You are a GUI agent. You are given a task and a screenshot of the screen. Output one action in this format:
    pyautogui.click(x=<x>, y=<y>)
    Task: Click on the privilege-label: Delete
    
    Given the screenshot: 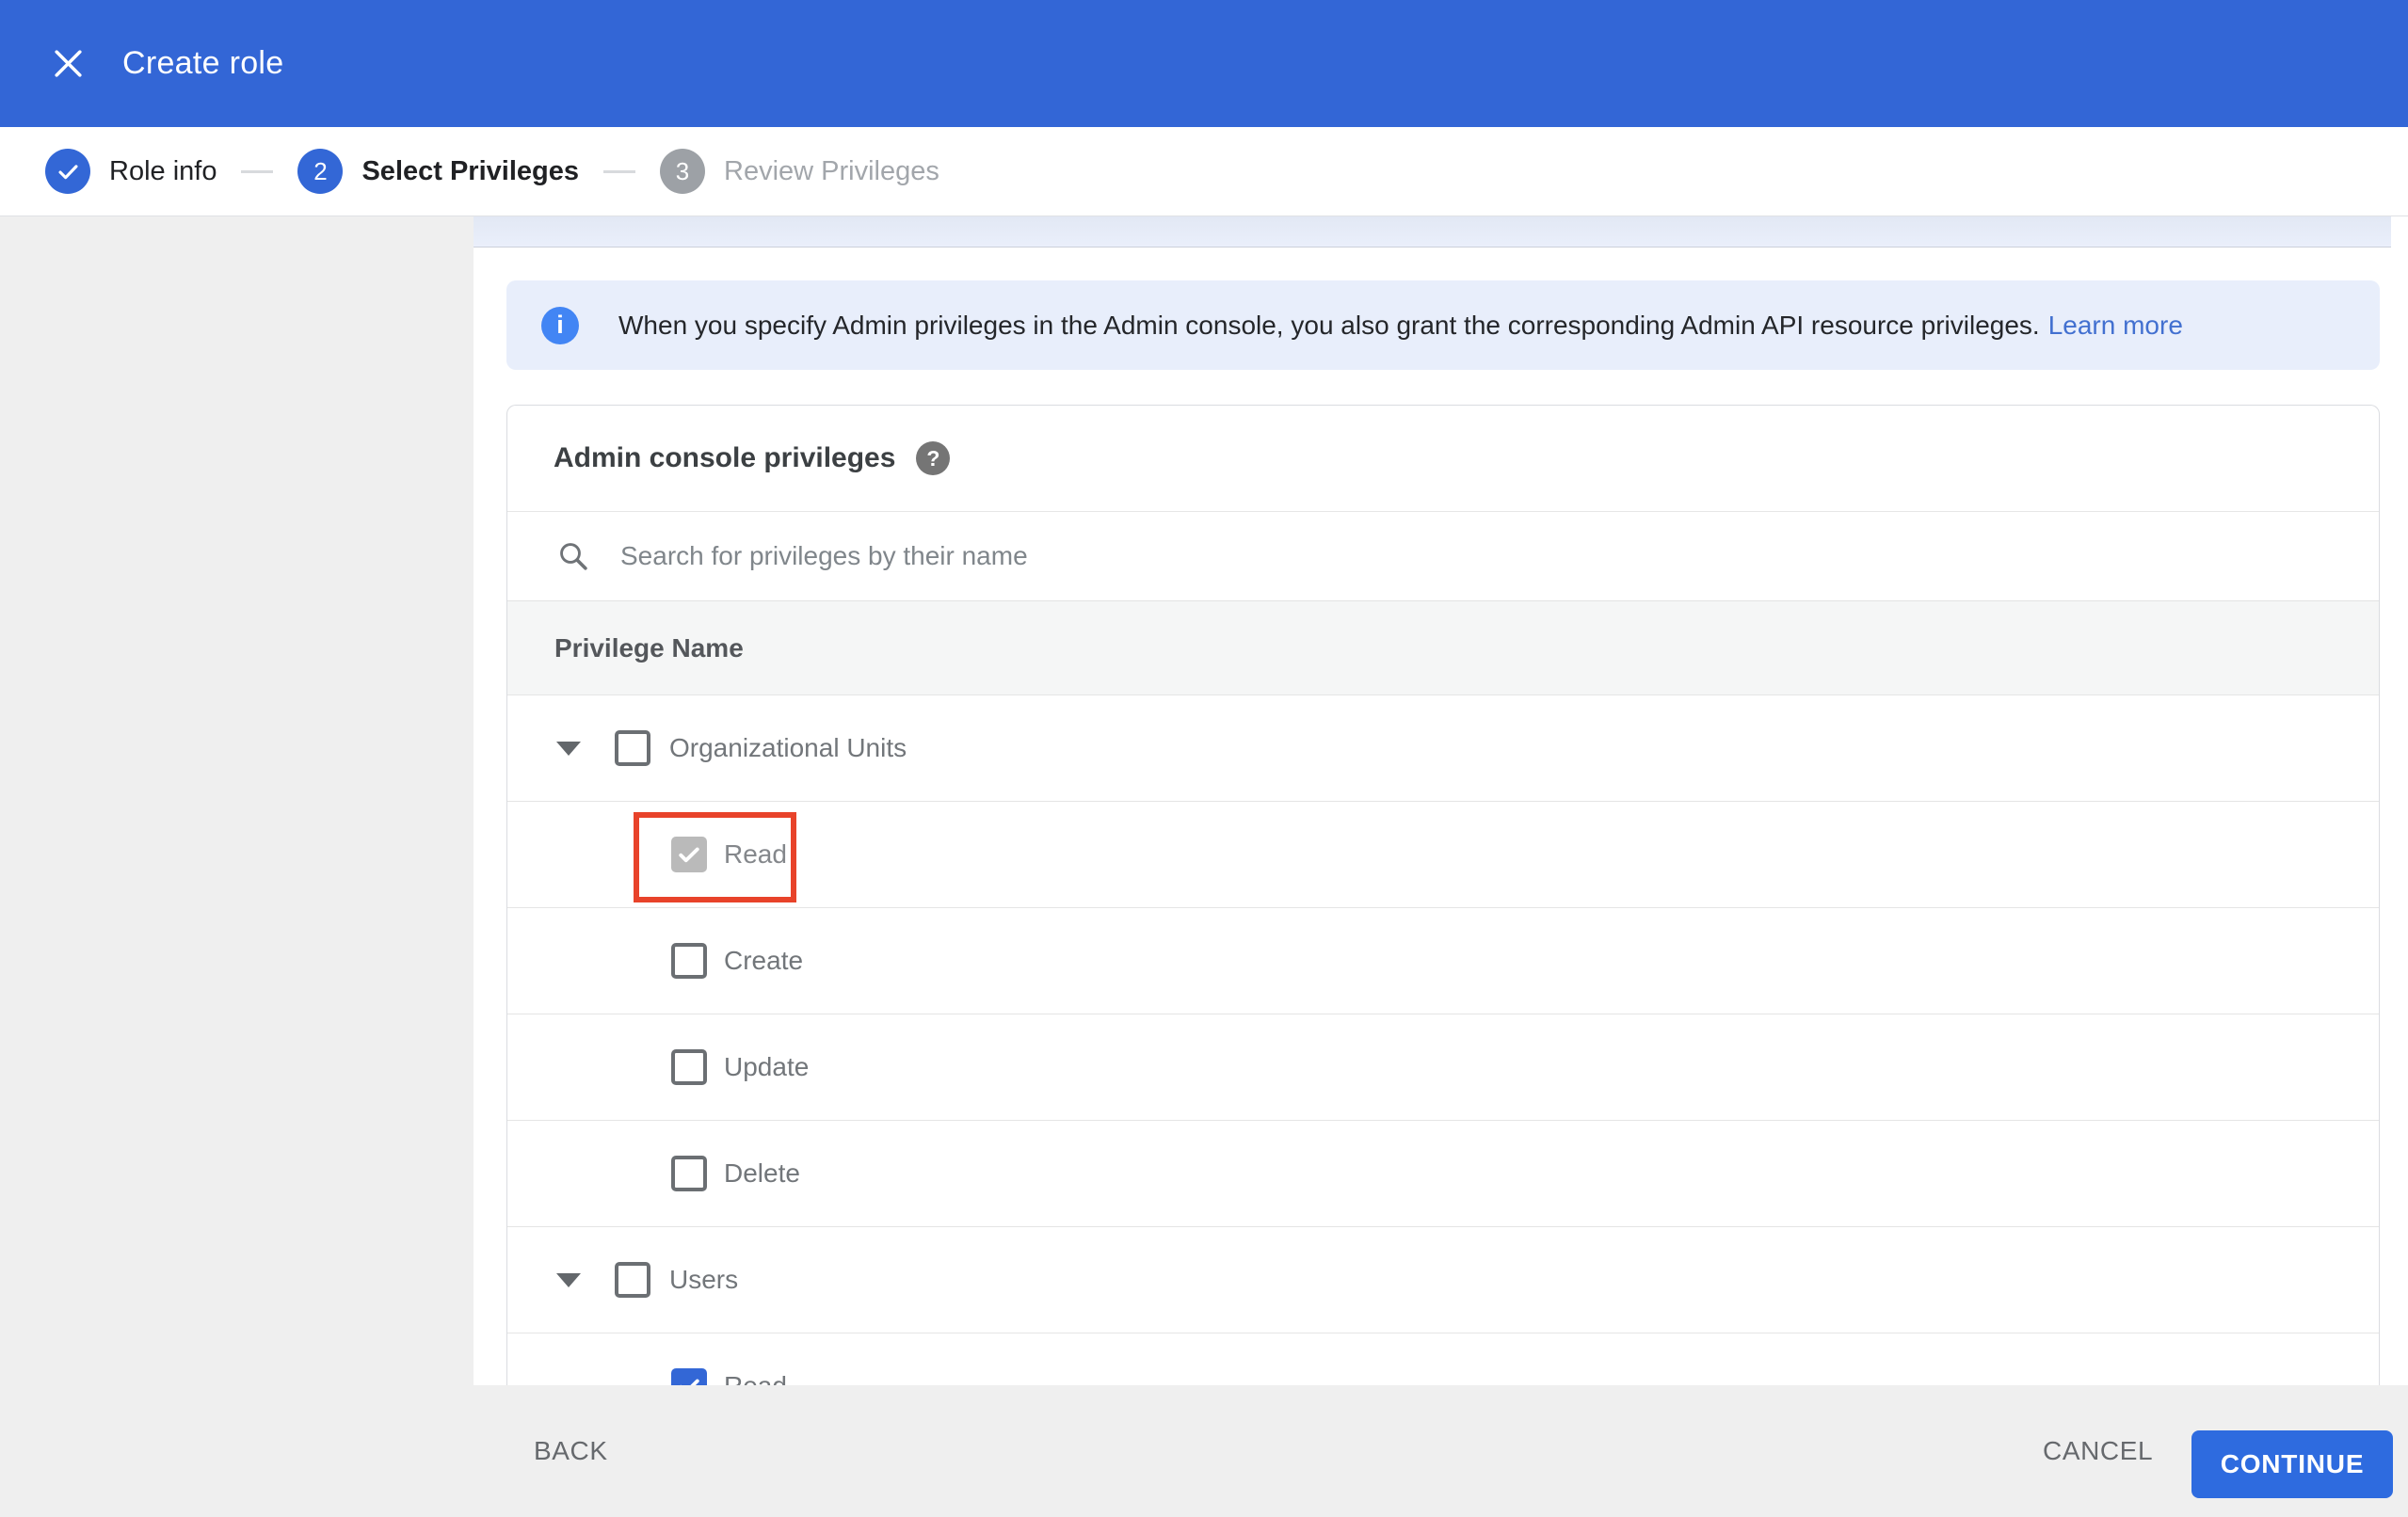 What is the action you would take?
    pyautogui.click(x=762, y=1173)
    